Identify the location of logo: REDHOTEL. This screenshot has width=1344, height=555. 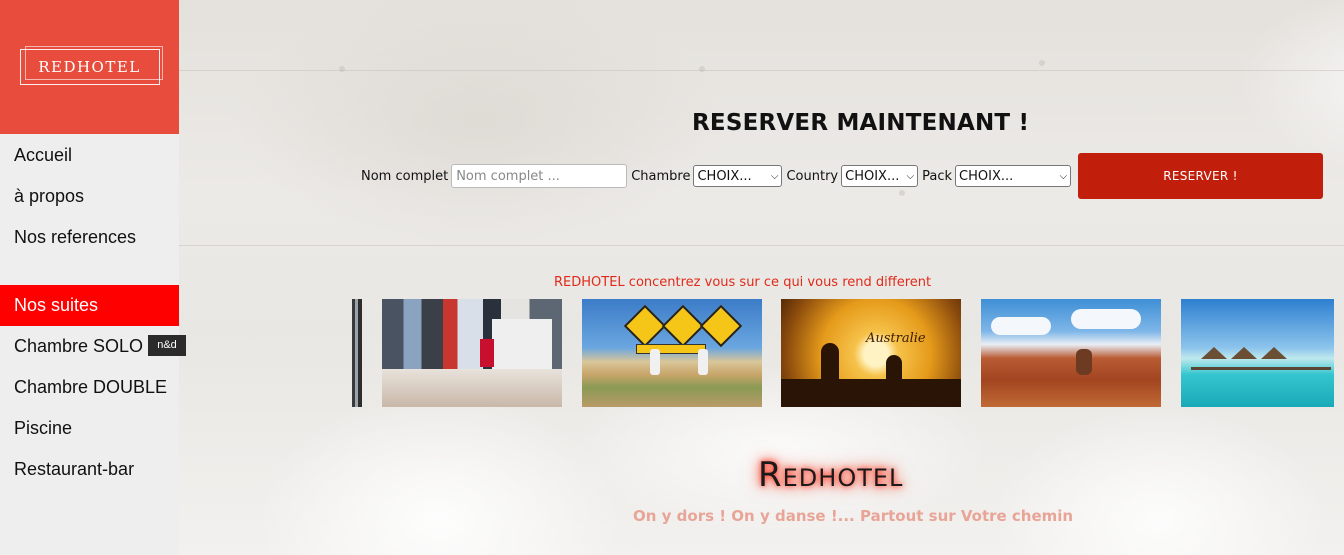
(89, 67).